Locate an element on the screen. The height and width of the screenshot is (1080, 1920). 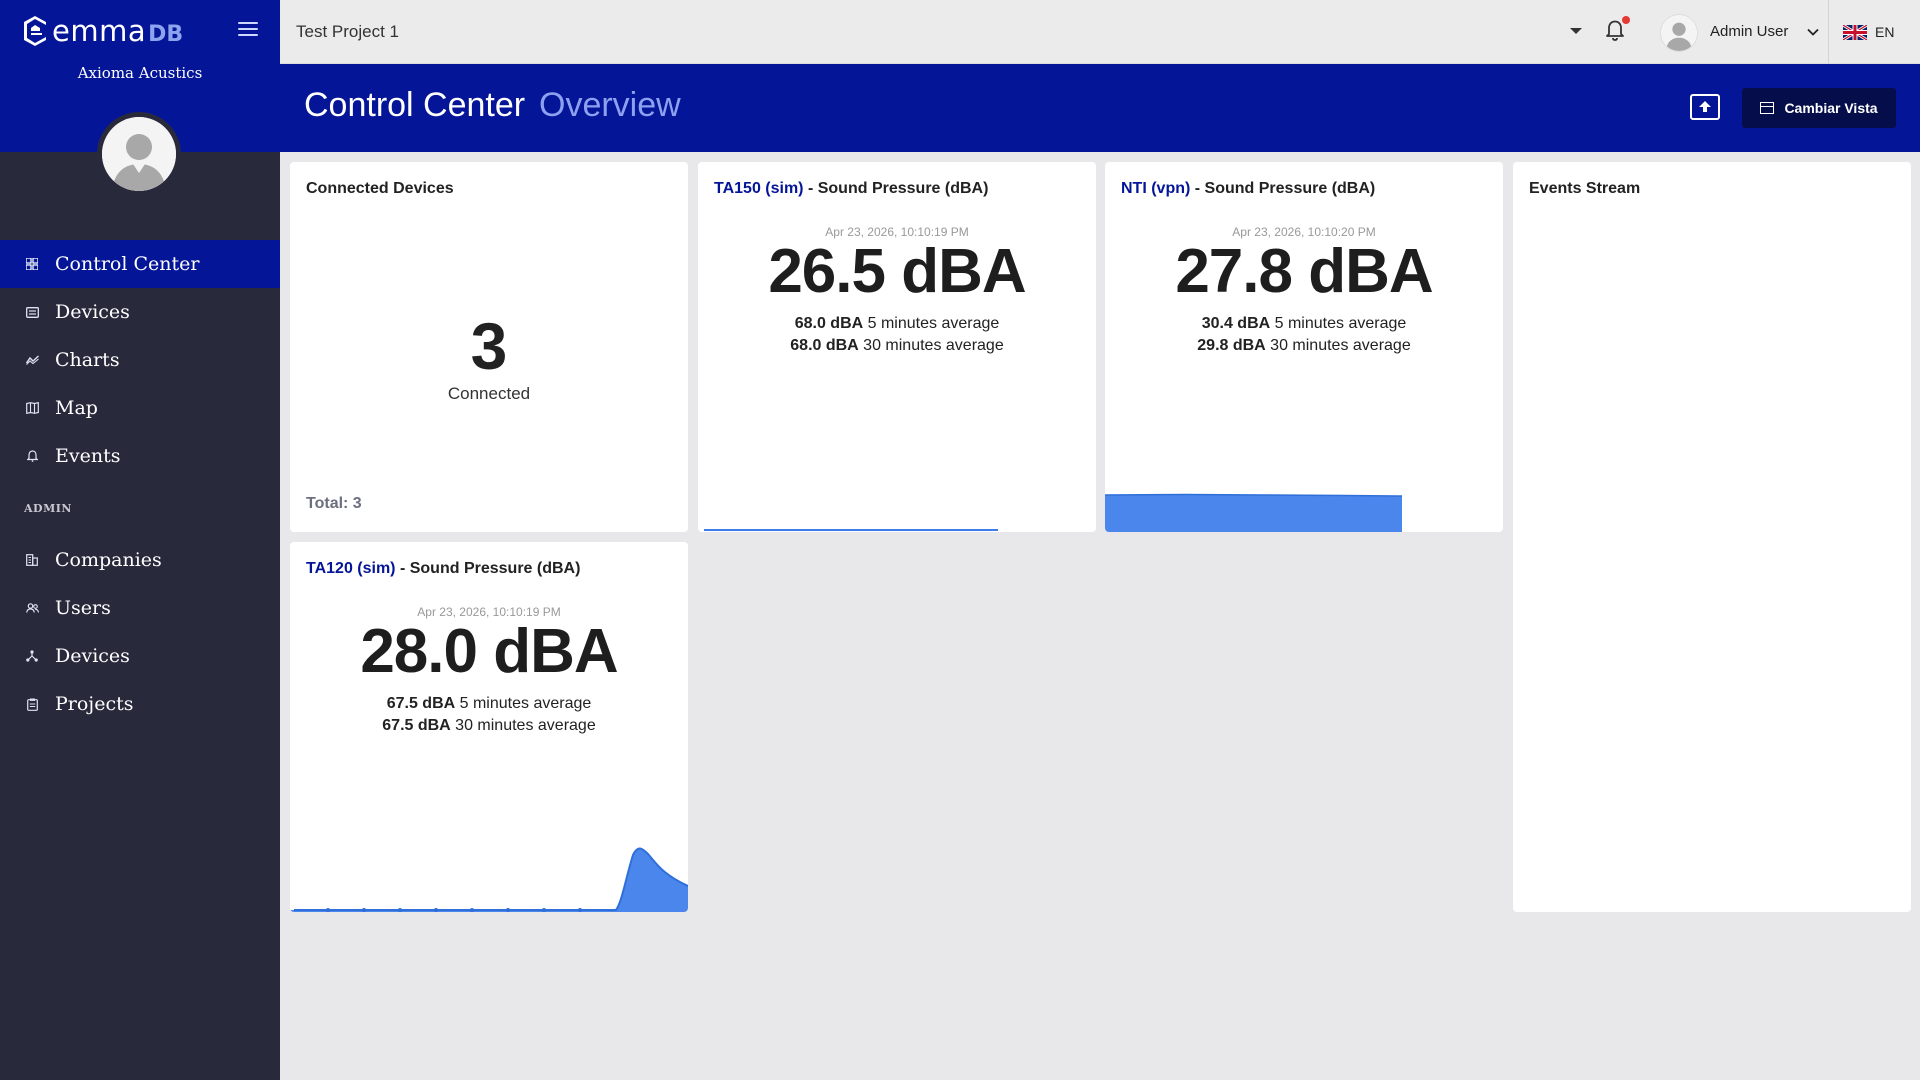
sidebar-item-label: Projects is located at coordinates (94, 704).